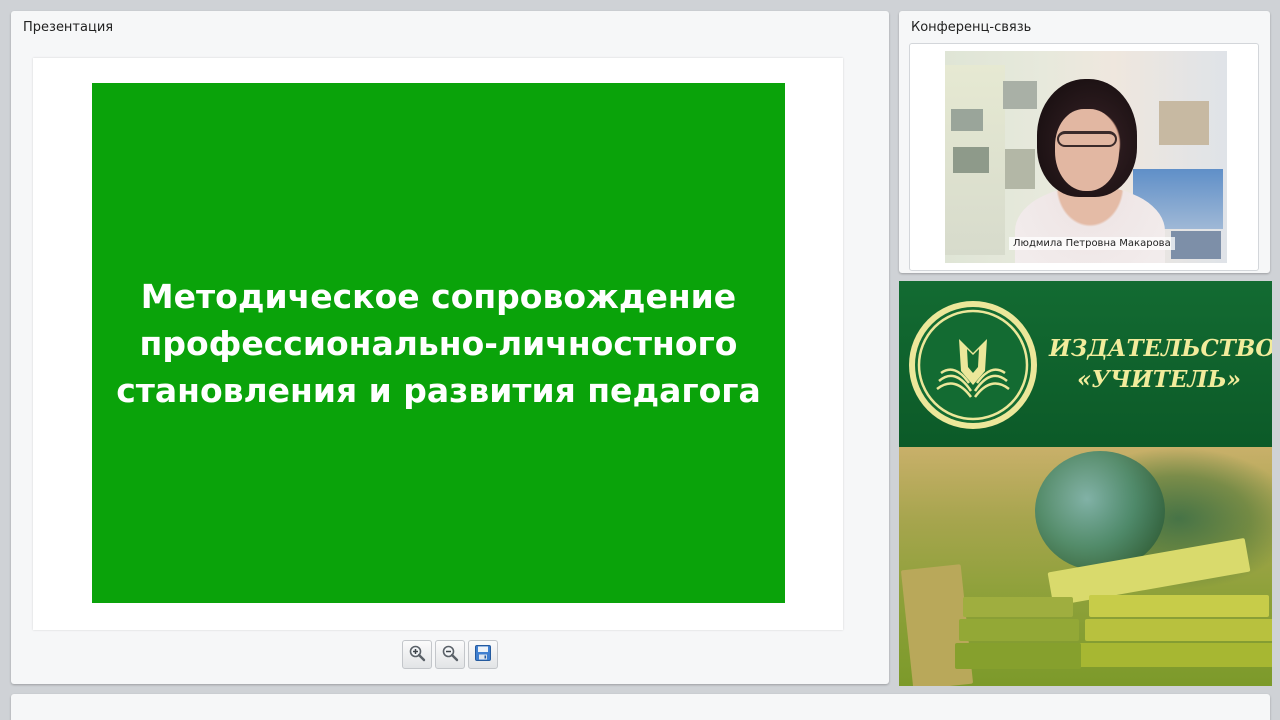 The height and width of the screenshot is (720, 1280). What do you see at coordinates (1087, 139) in the screenshot?
I see `speaker-glasses` at bounding box center [1087, 139].